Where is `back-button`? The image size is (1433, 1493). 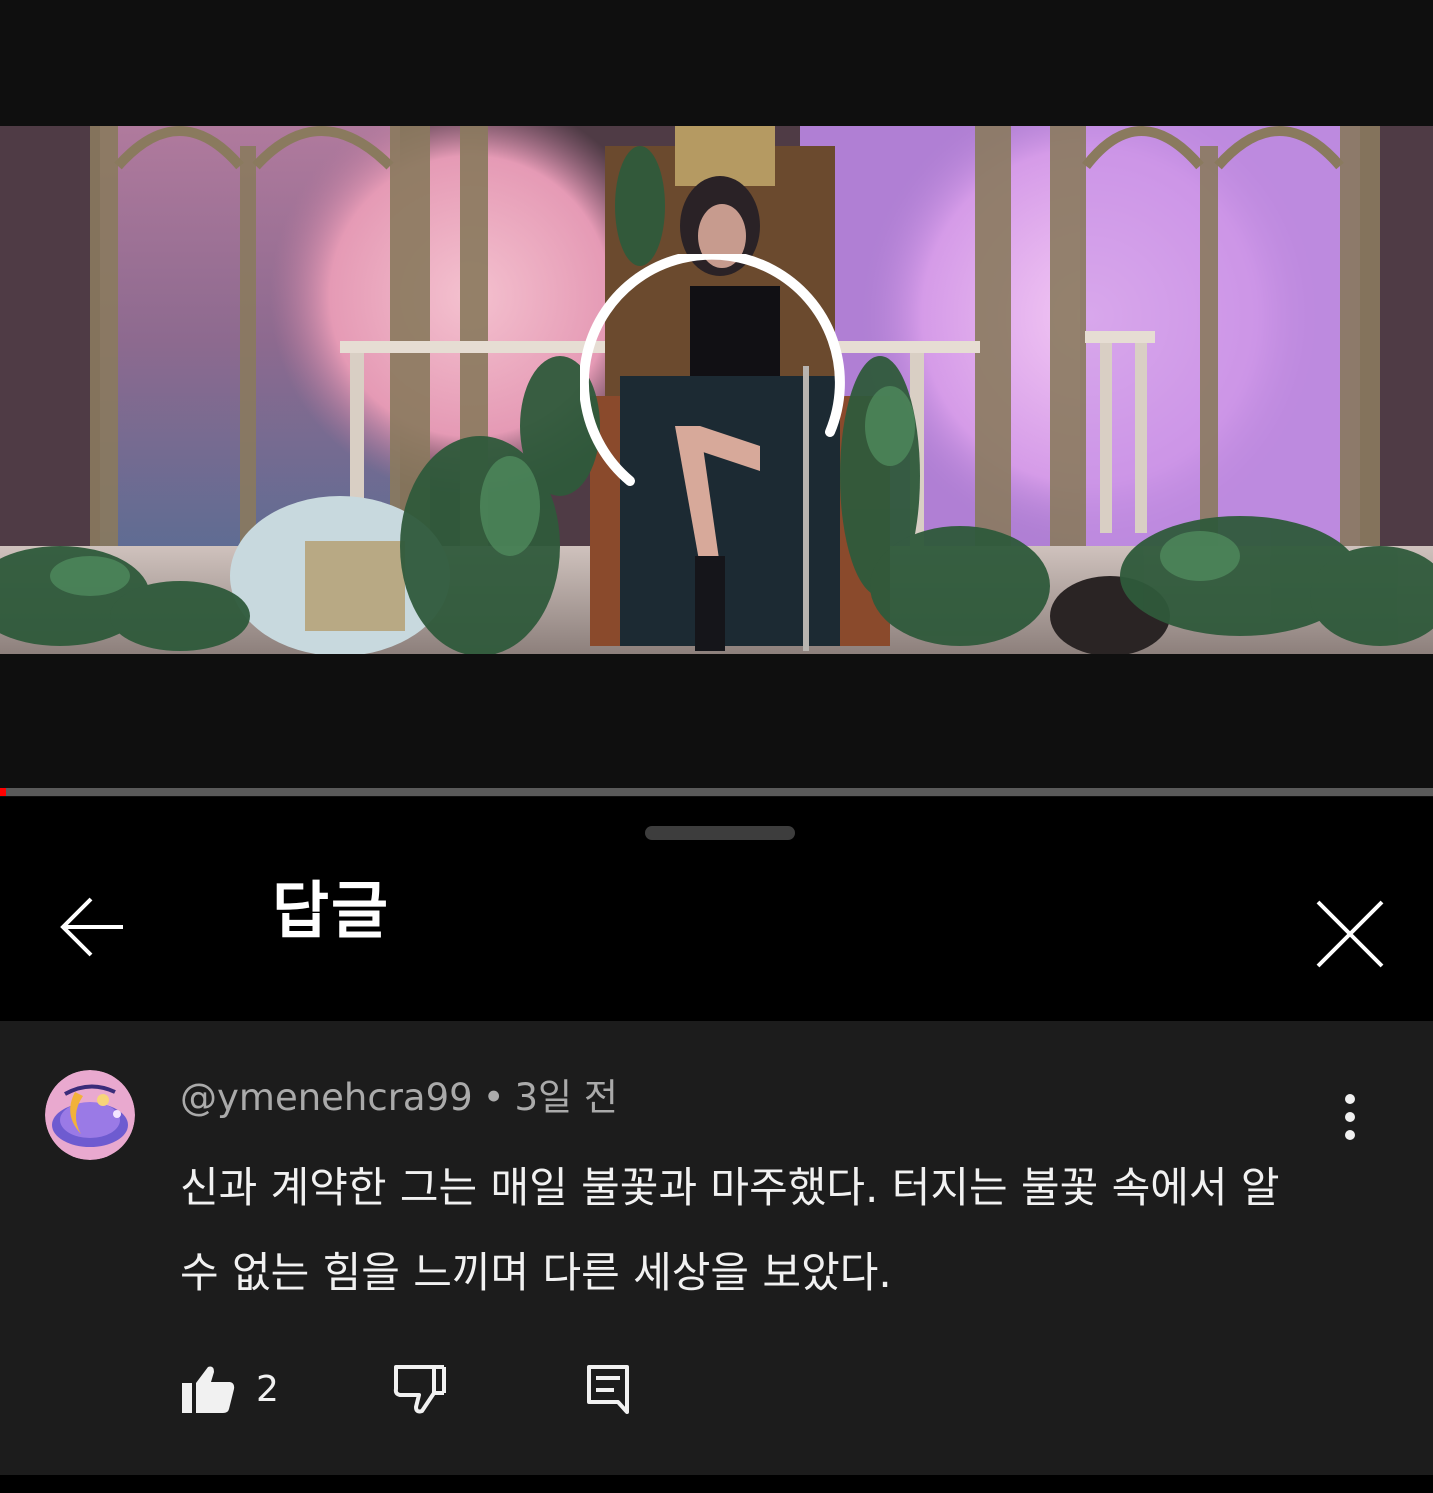
back-button is located at coordinates (92, 927).